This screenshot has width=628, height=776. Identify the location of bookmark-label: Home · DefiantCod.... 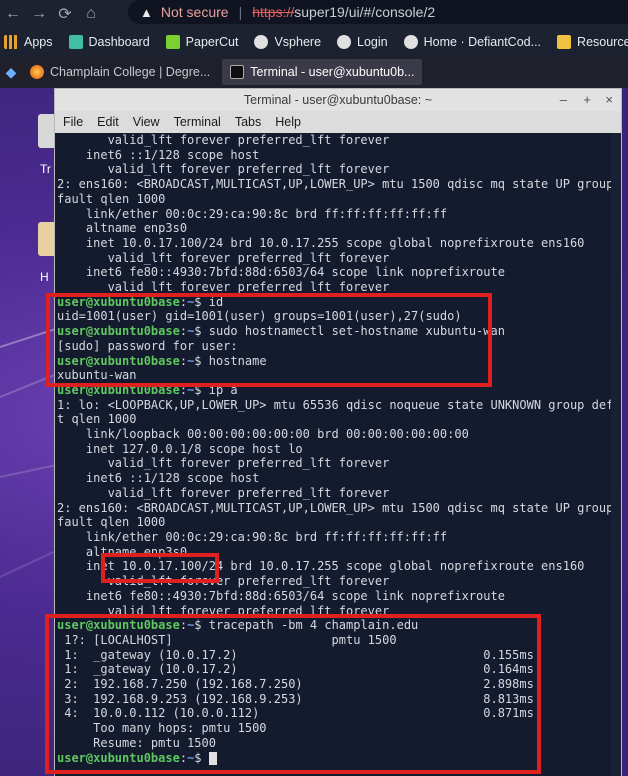
(482, 42).